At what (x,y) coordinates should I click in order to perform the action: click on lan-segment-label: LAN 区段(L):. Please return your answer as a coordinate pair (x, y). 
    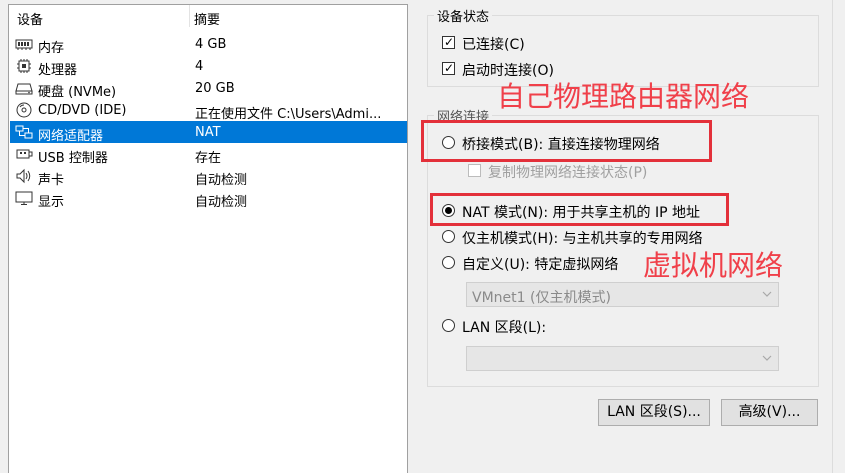
    Looking at the image, I should click on (504, 327).